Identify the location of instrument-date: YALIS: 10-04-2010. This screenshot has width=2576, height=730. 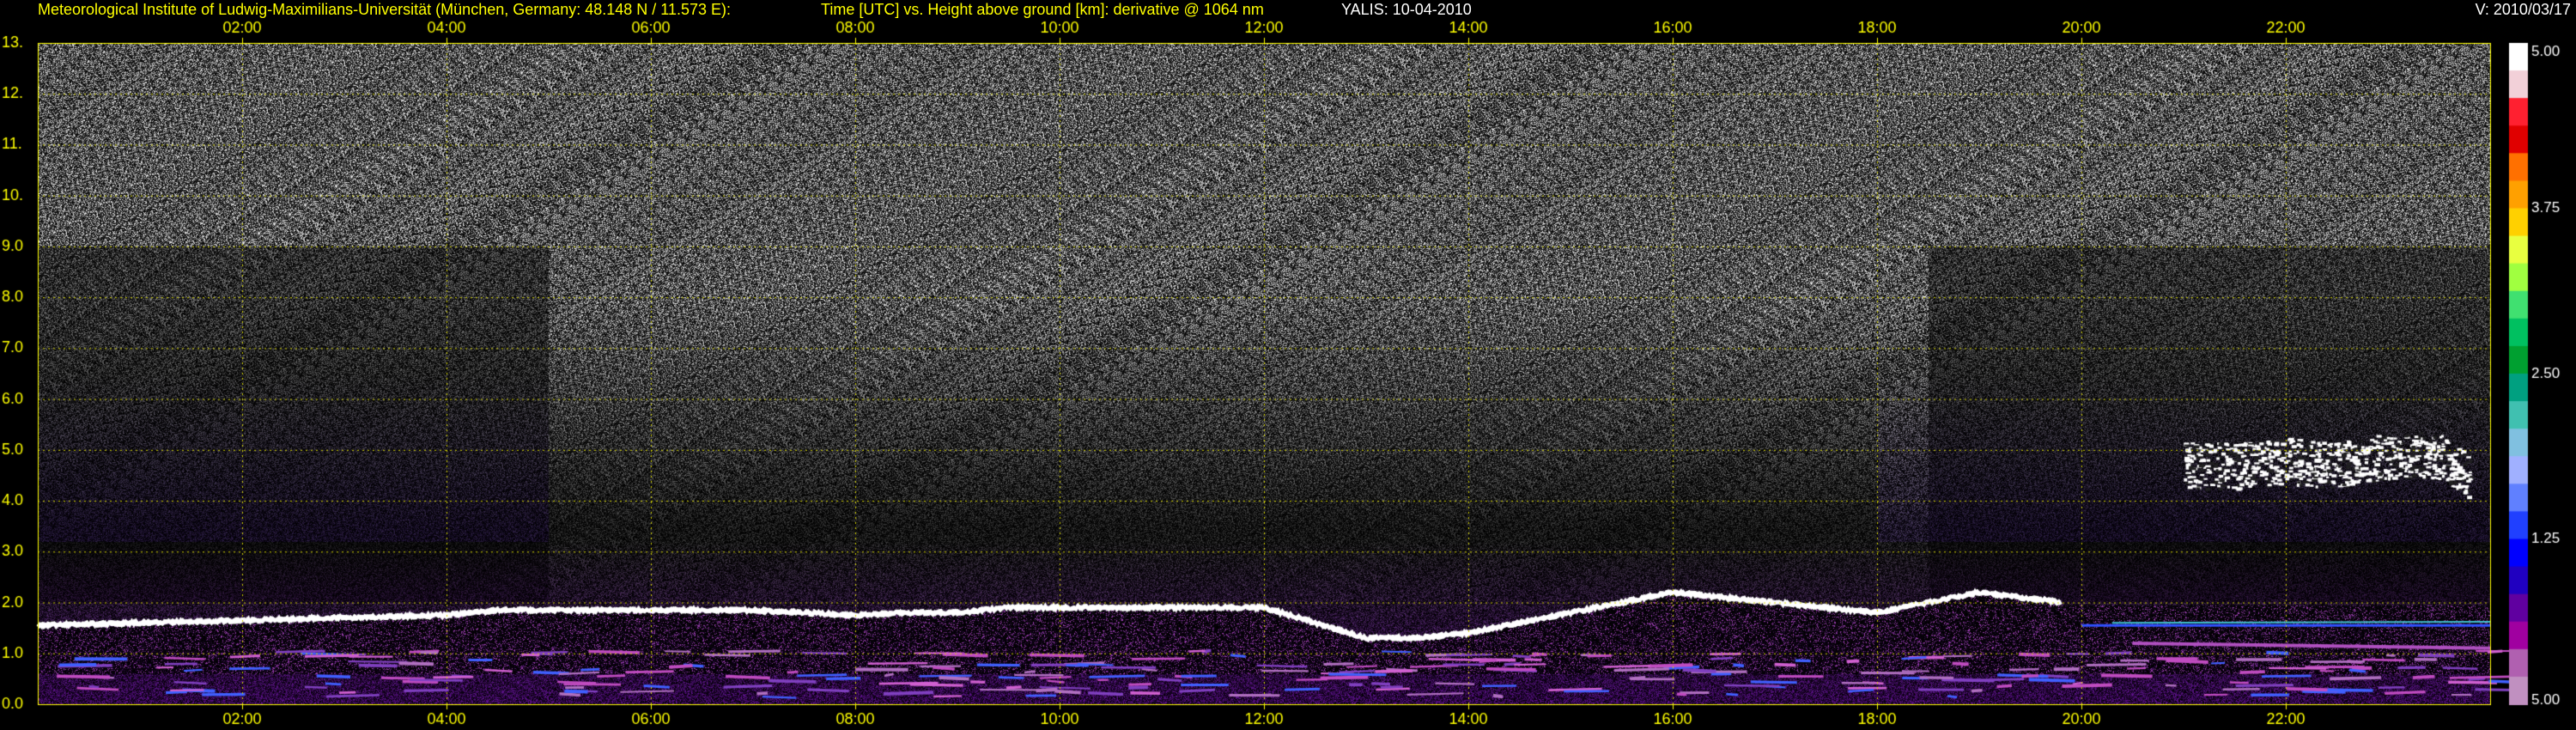
(1407, 9).